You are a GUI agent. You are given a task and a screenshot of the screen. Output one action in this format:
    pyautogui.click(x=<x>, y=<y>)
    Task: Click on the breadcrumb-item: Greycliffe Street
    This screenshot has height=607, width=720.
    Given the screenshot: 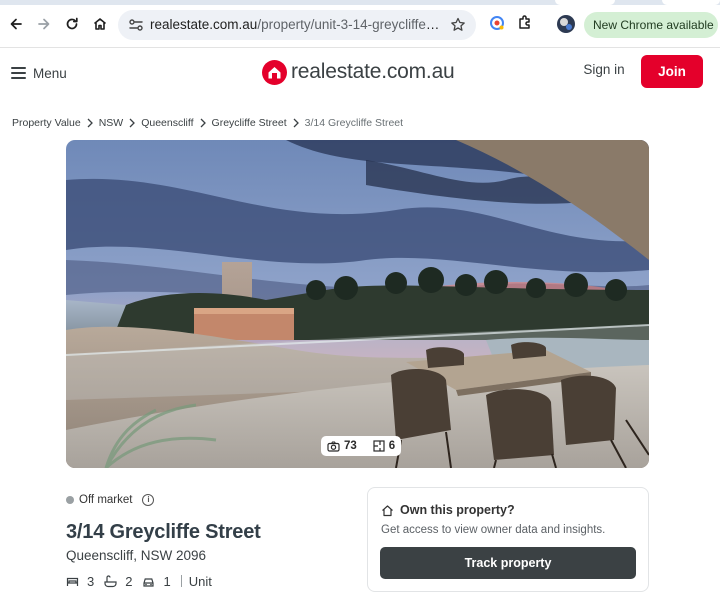 What is the action you would take?
    pyautogui.click(x=249, y=123)
    